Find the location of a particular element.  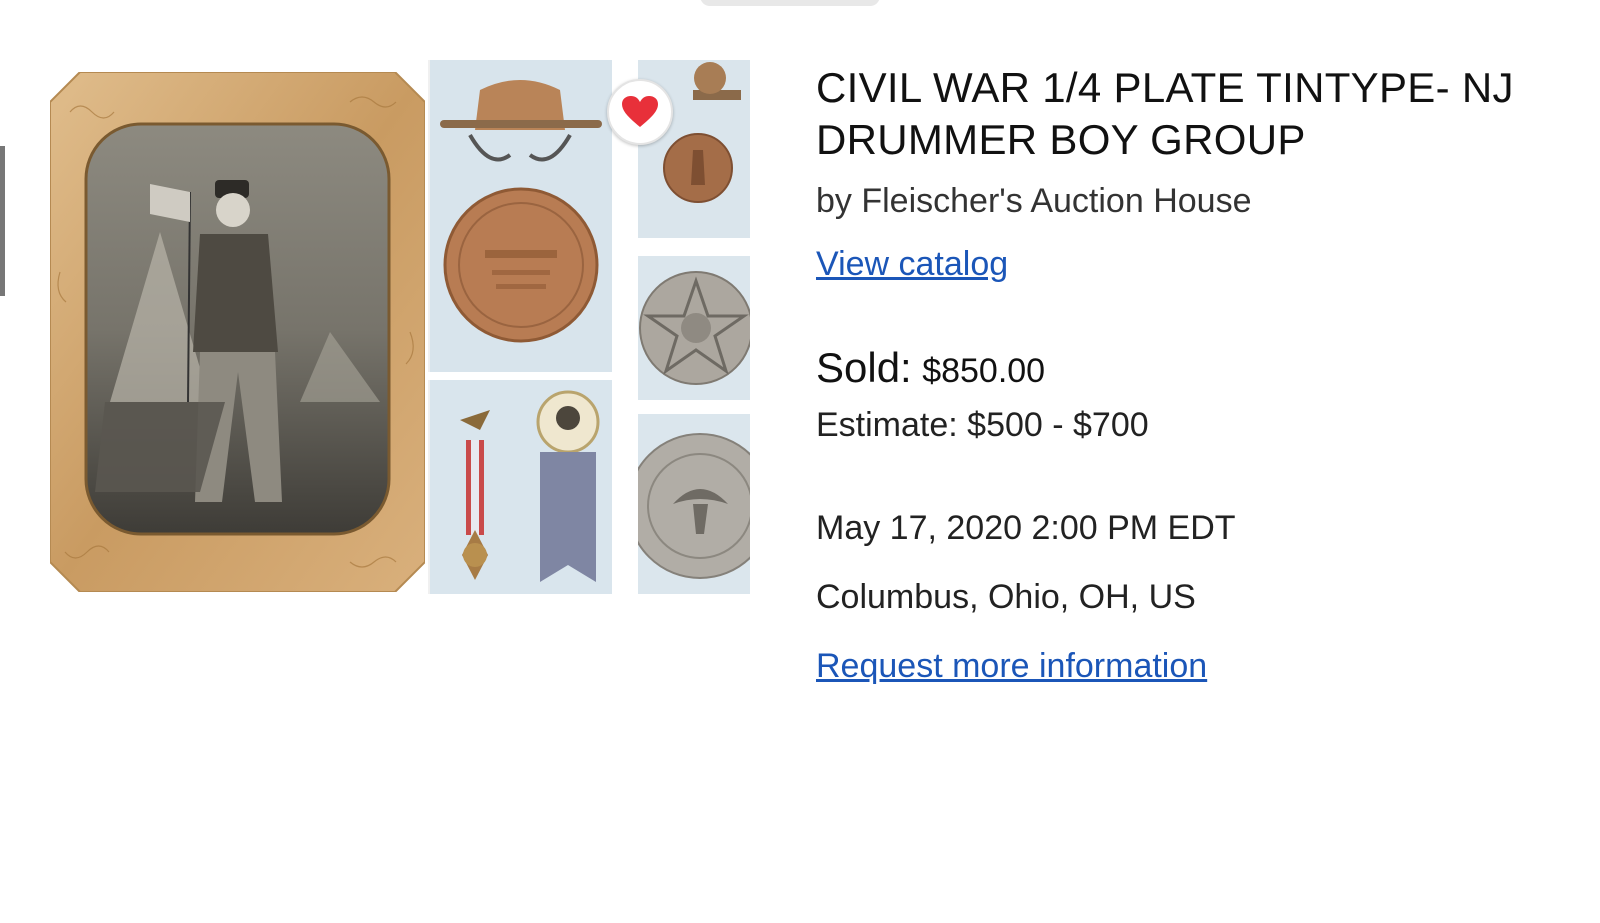

main-image-tintype is located at coordinates (237, 332).